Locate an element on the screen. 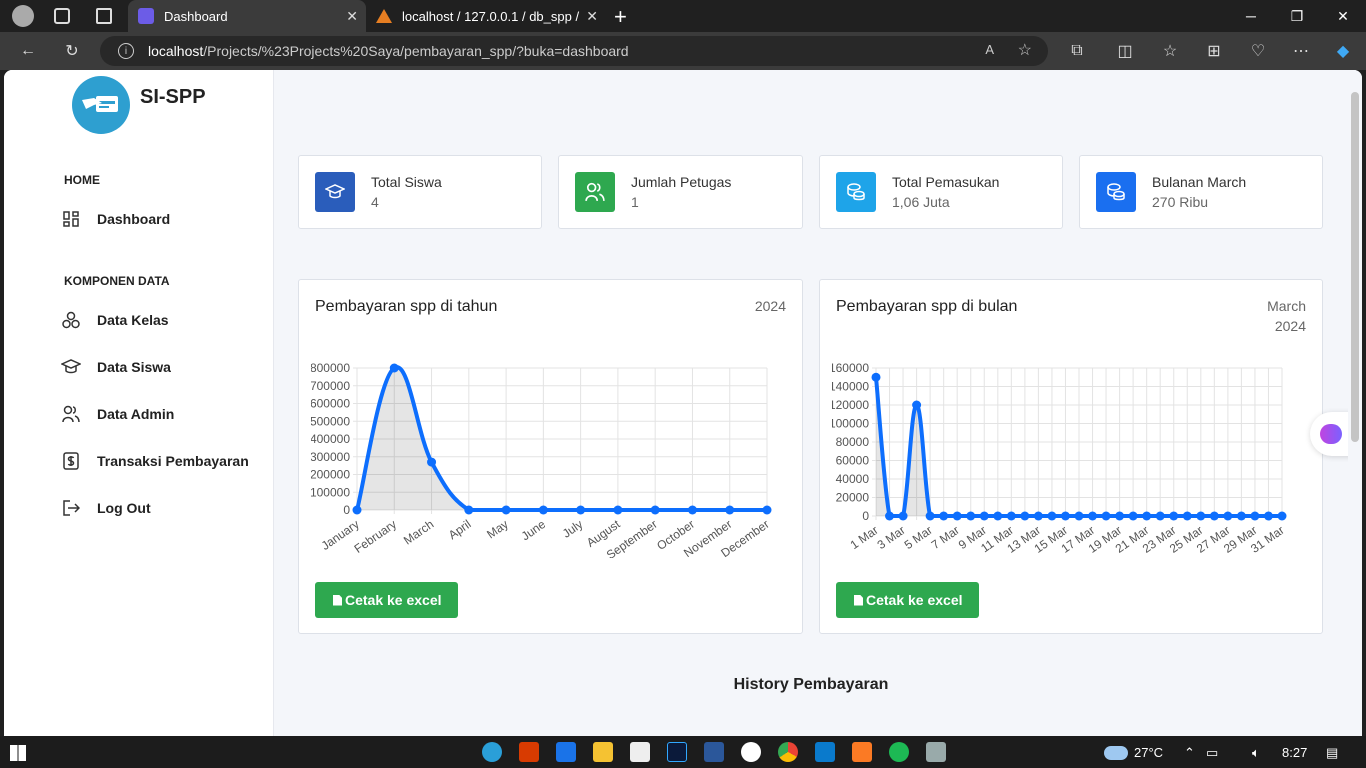 Image resolution: width=1366 pixels, height=768 pixels. x-tick-label: 3 Mar is located at coordinates (891, 537).